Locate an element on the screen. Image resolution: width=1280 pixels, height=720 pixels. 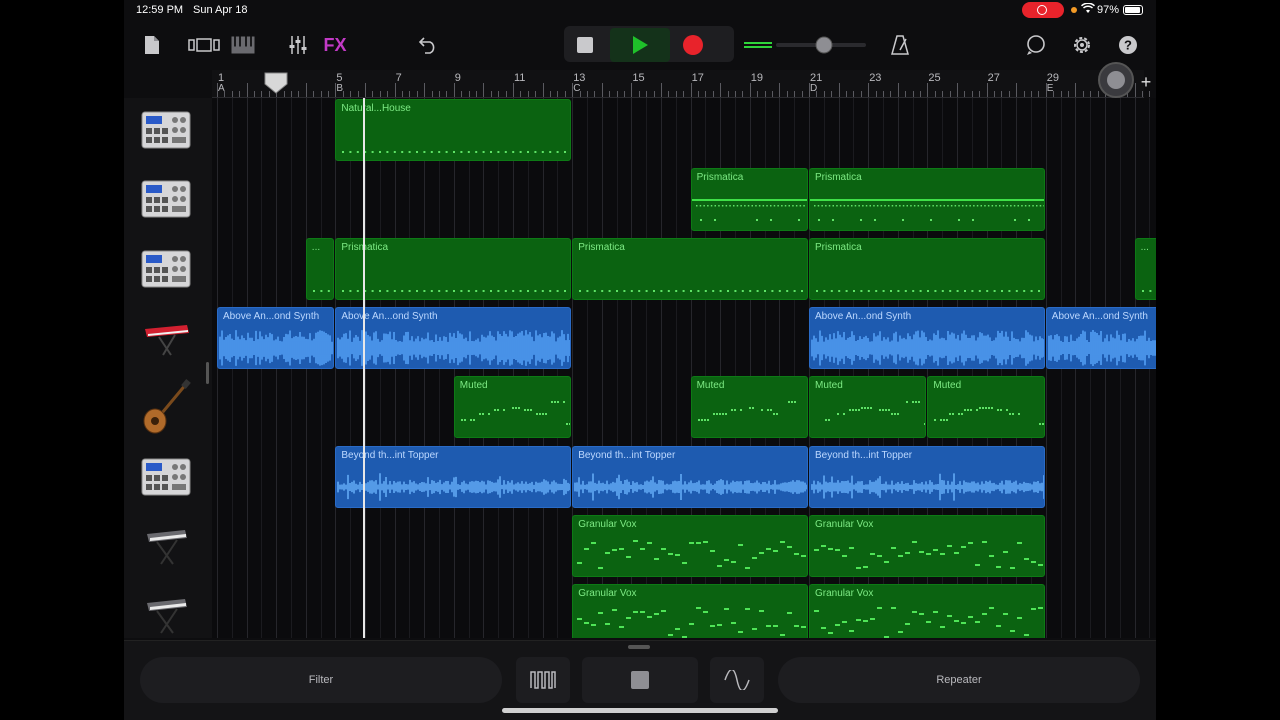
help-icon: ? is located at coordinates (1128, 45).